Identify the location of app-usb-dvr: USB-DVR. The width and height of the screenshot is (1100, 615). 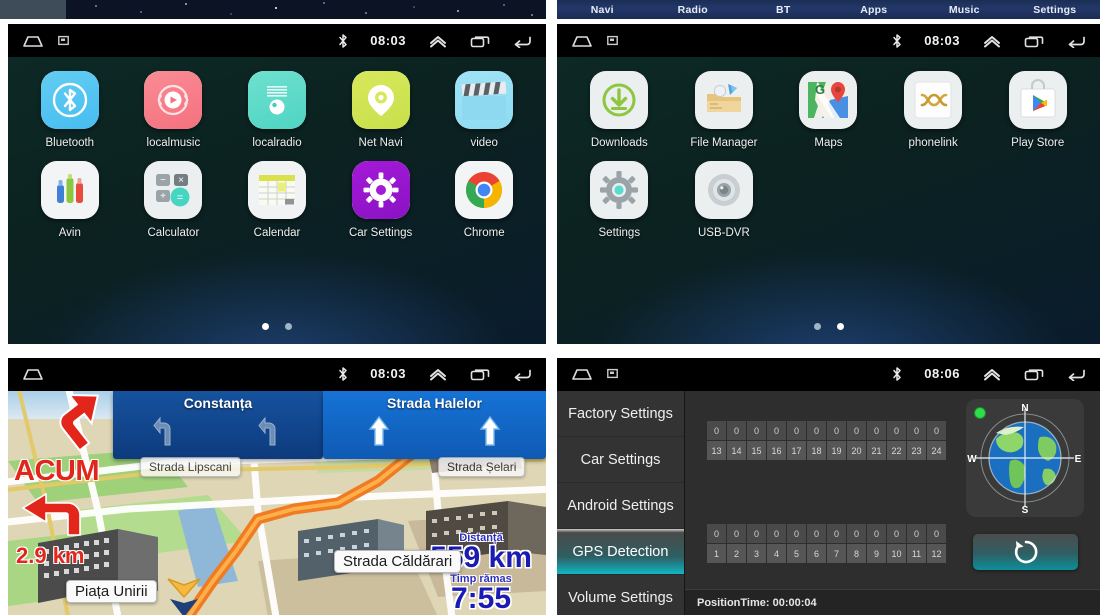
(724, 200).